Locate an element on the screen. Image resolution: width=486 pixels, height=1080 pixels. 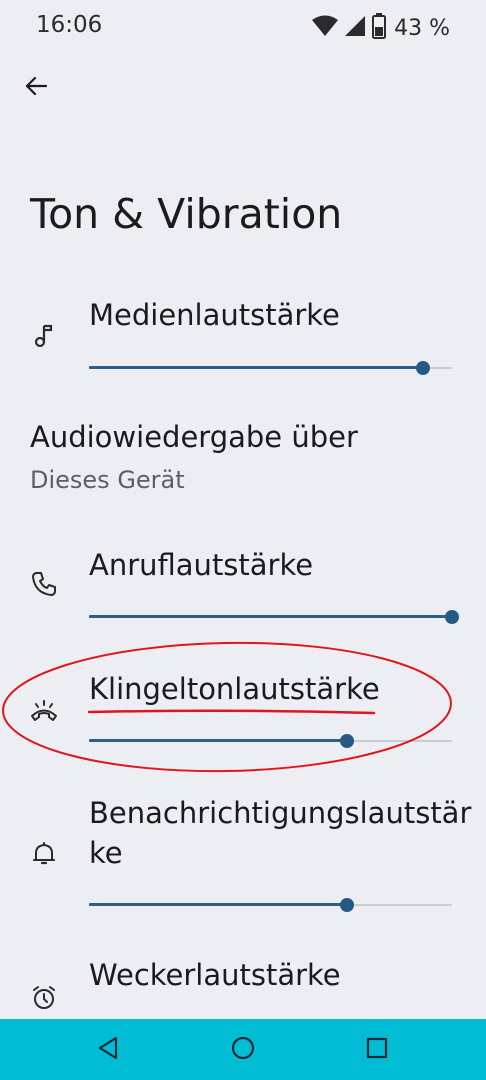
red-annotation-overlay is located at coordinates (227, 707).